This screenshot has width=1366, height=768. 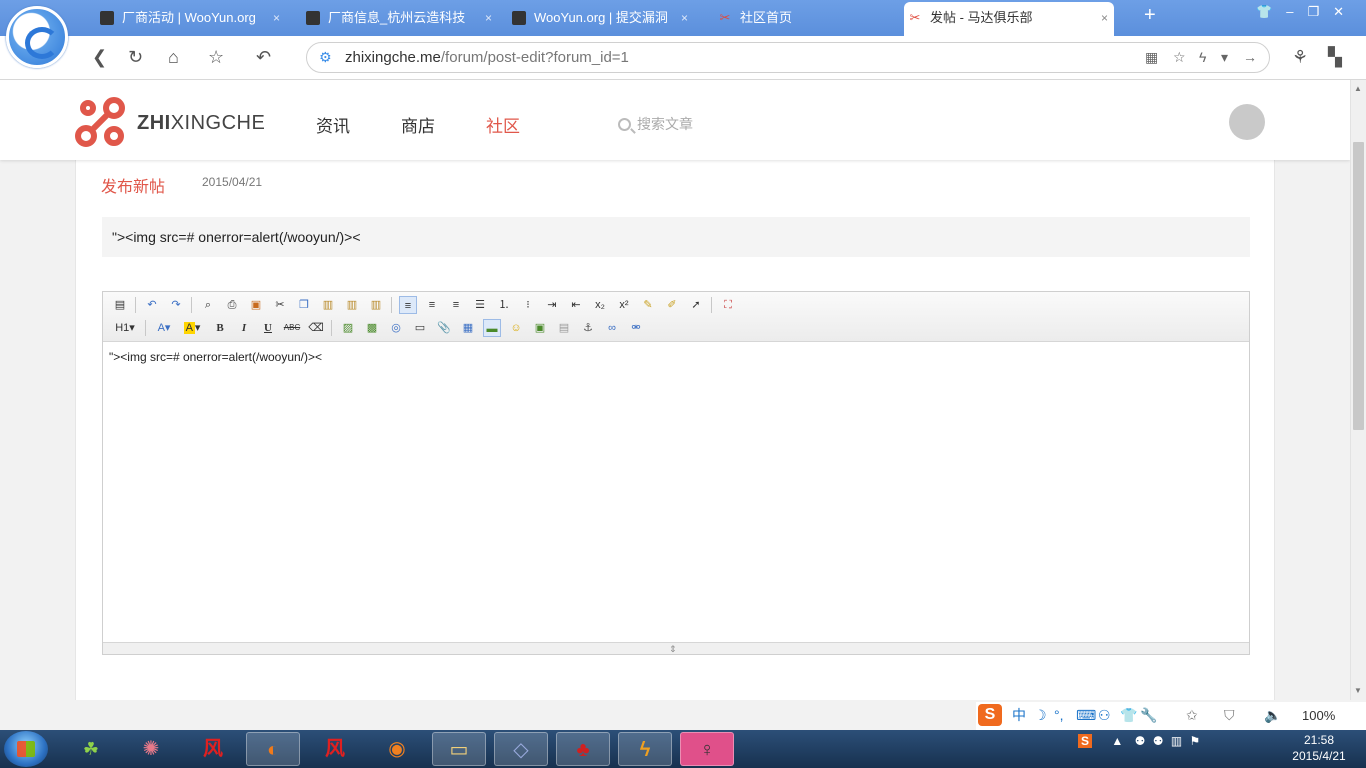 What do you see at coordinates (601, 18) in the screenshot?
I see `tab-submit-bug: WooYun.org | 提交漏洞 ×` at bounding box center [601, 18].